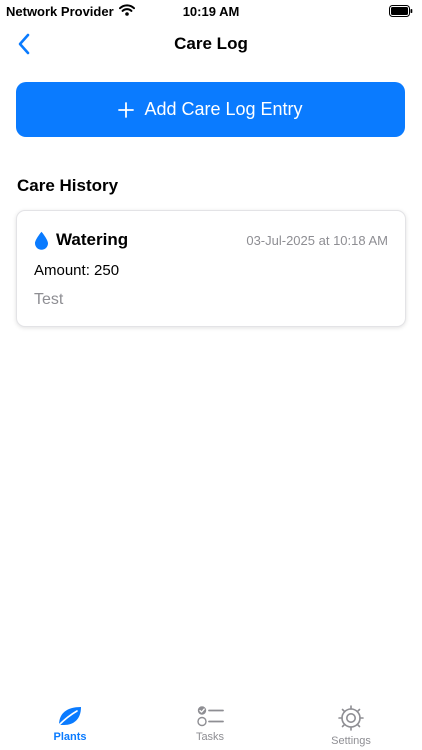 The width and height of the screenshot is (422, 750). I want to click on tab-plants: Plants, so click(70, 724).